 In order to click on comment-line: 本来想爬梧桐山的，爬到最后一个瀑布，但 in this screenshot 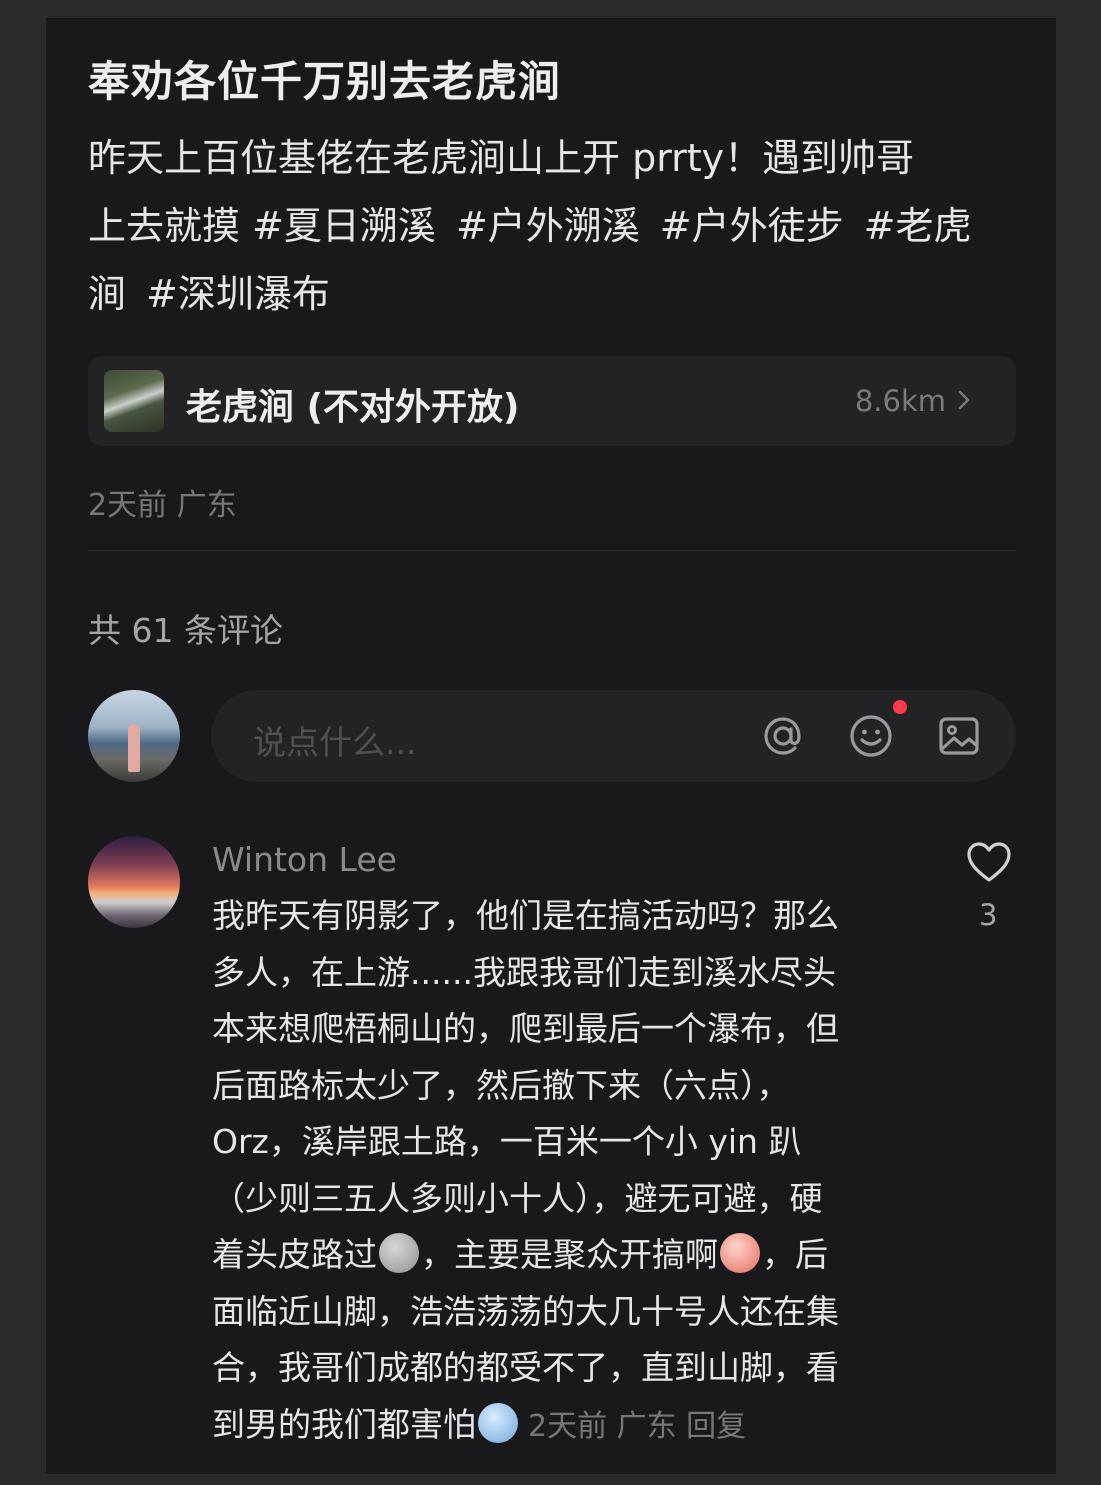, I will do `click(525, 1028)`.